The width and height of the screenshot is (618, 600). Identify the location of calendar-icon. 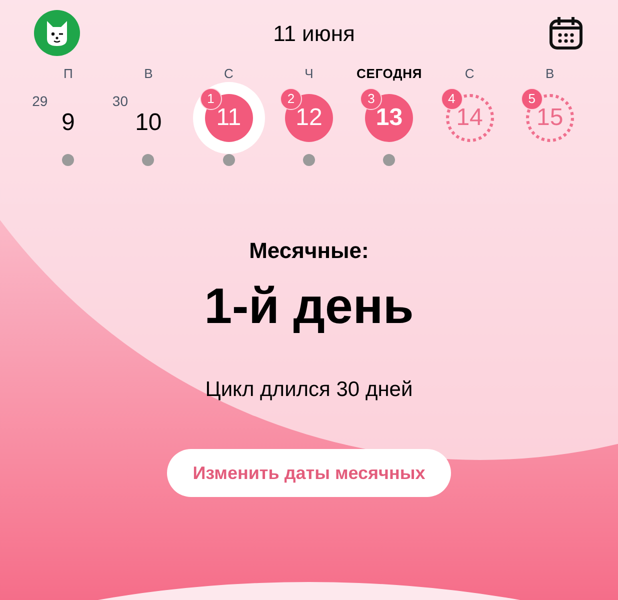
(566, 33).